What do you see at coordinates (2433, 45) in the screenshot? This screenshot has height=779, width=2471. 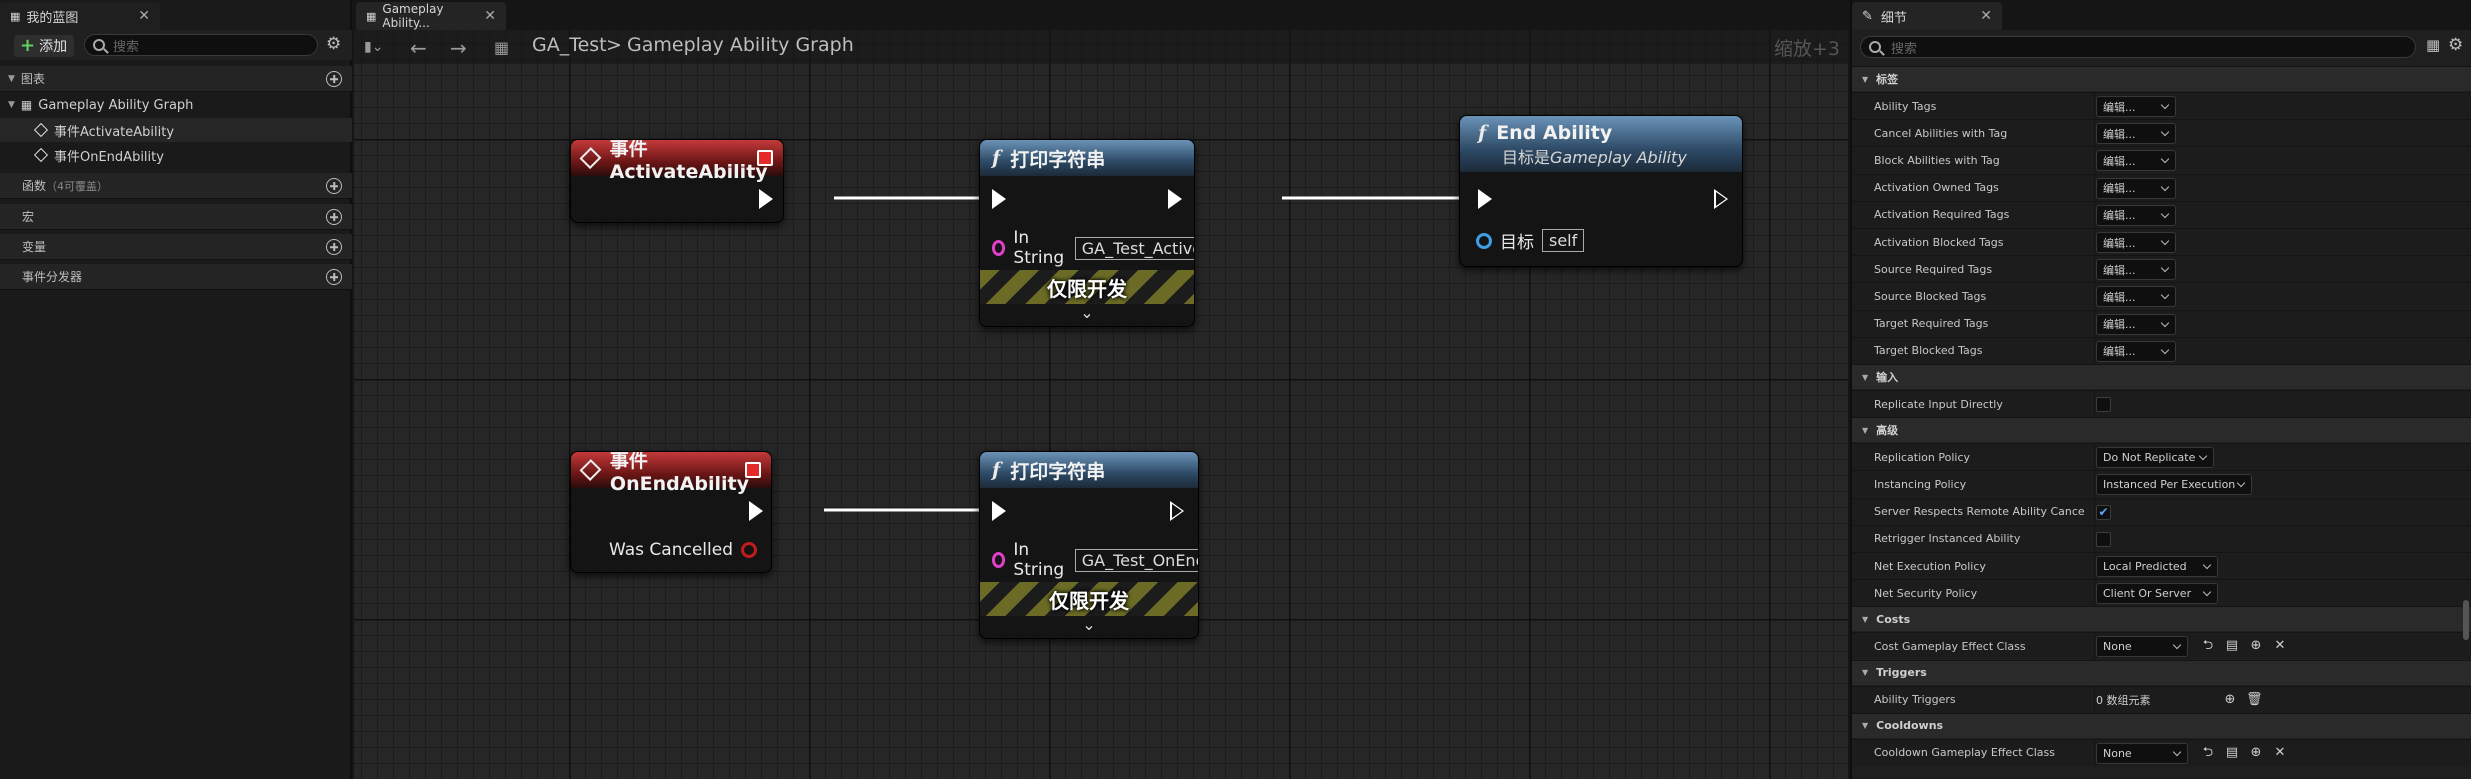 I see `table-view-icon: ▦` at bounding box center [2433, 45].